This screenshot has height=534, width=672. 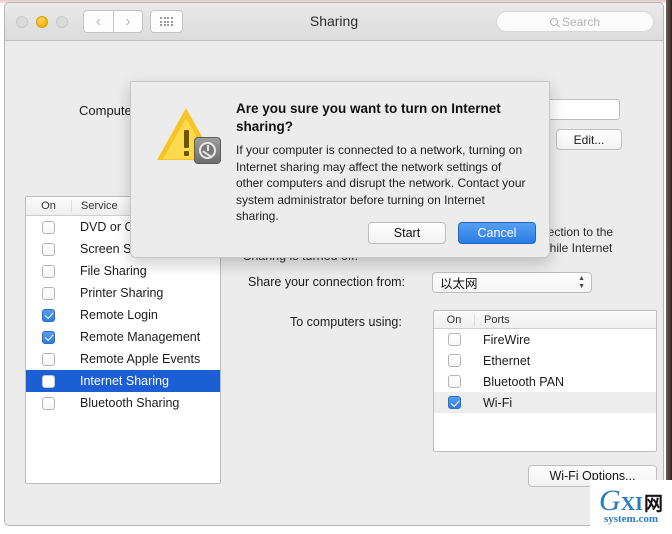 I want to click on services-column-on: On, so click(x=48, y=206).